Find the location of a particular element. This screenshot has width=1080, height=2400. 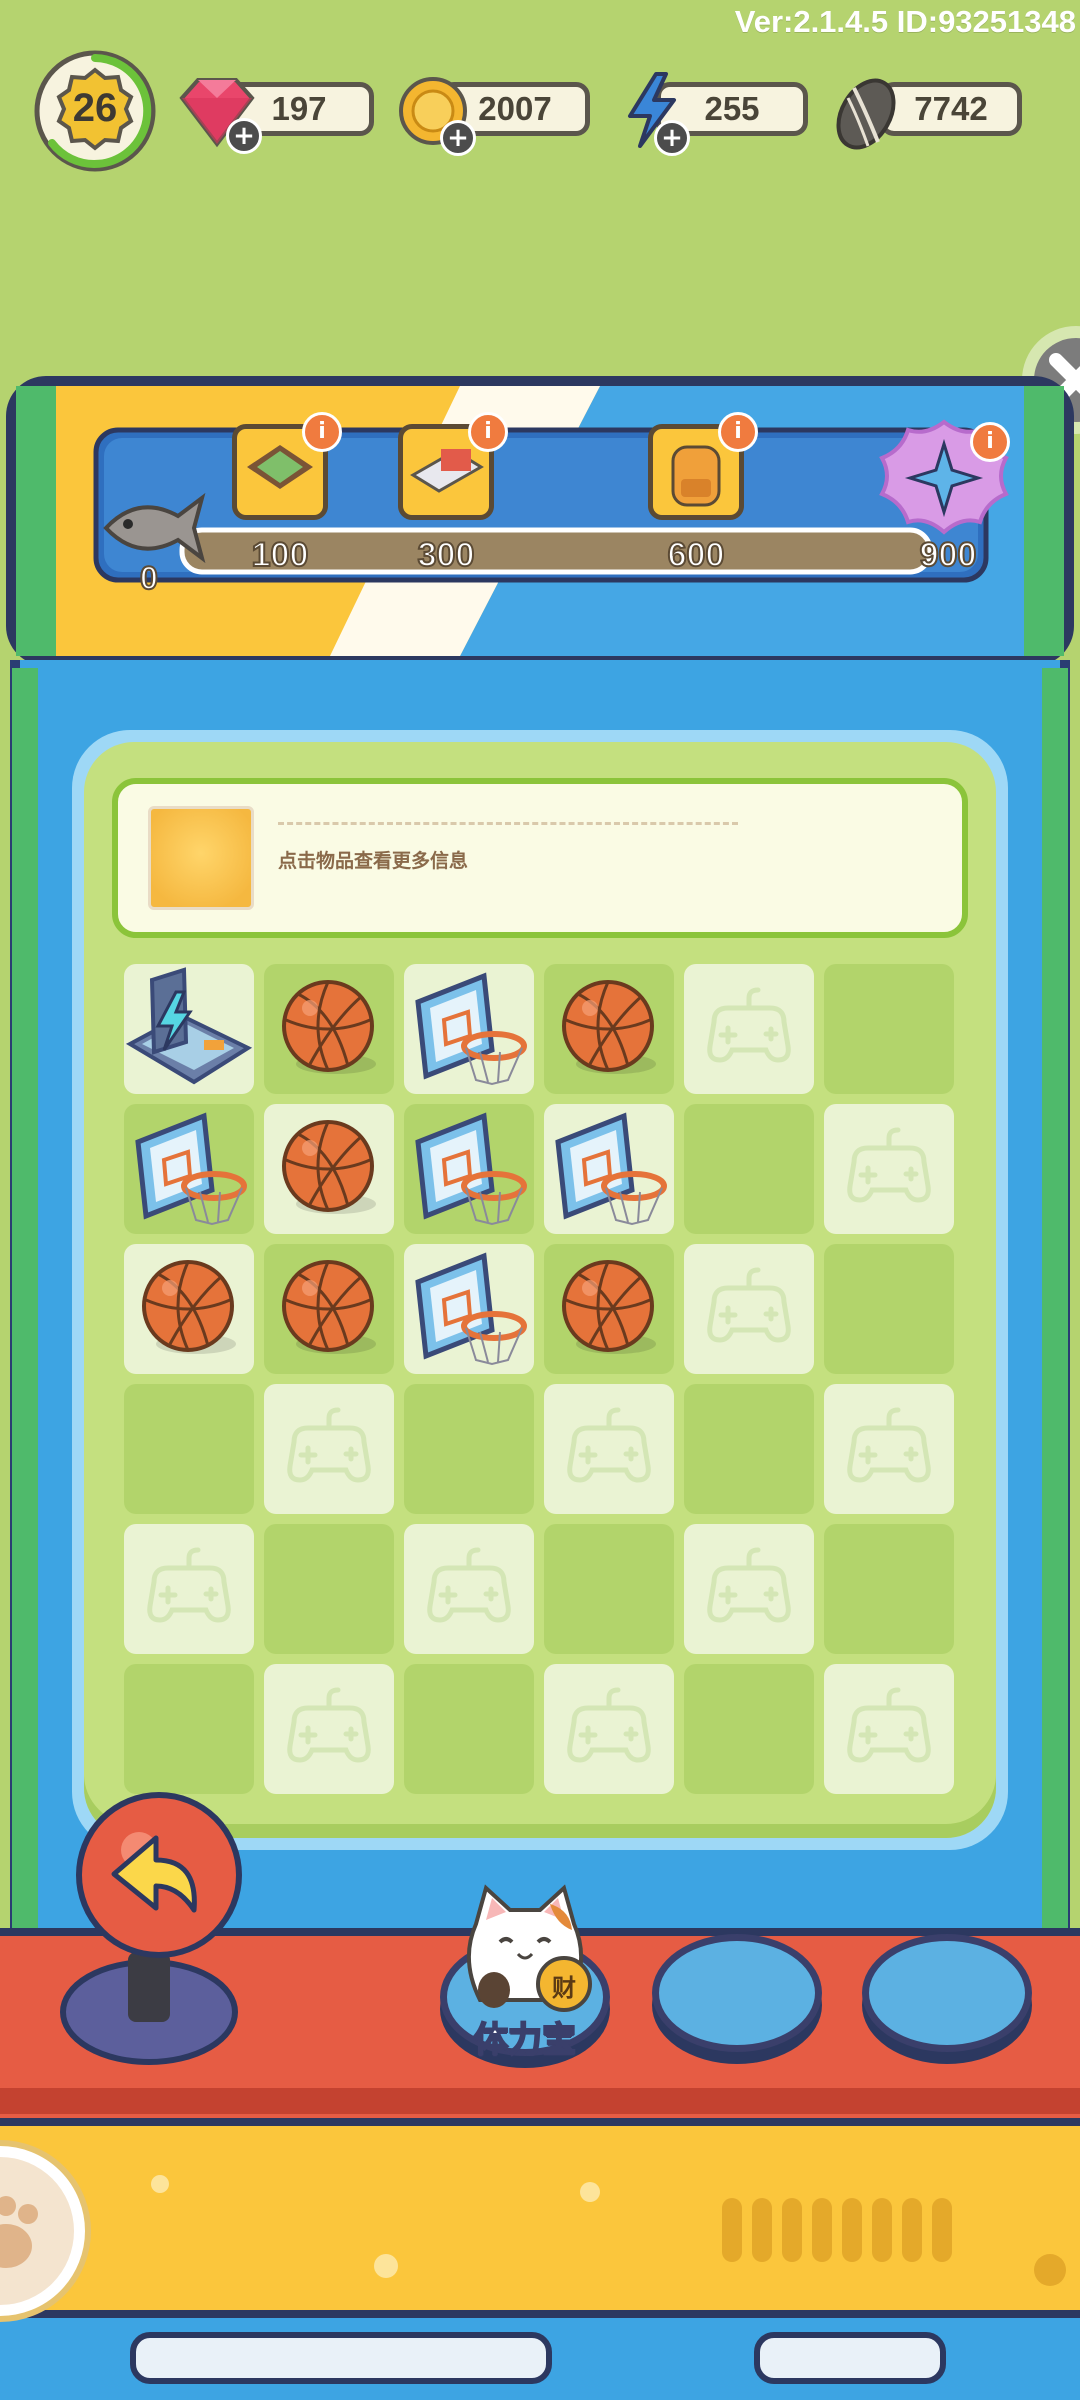

console-button-right is located at coordinates (947, 1993).